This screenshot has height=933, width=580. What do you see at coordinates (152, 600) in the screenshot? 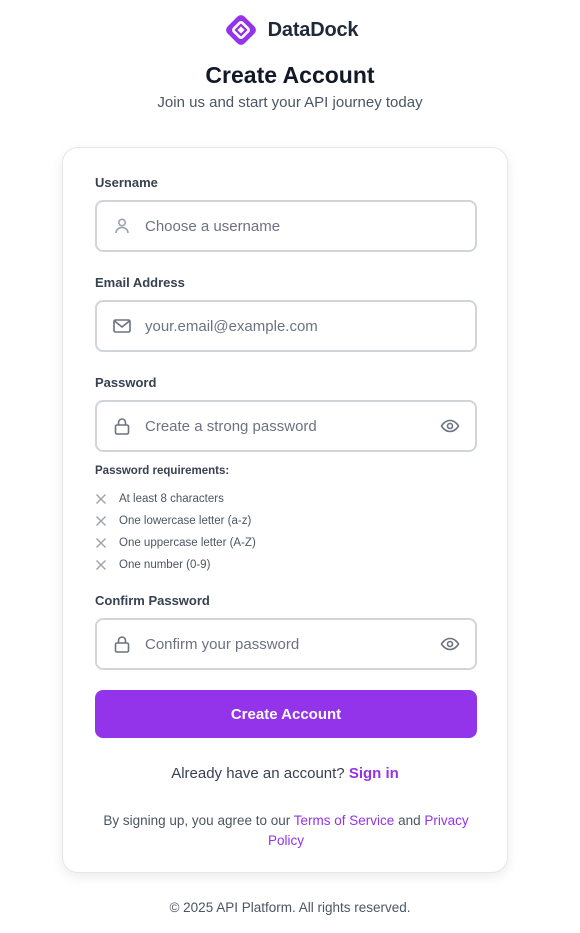
I see `confirm-password-label: Confirm Password` at bounding box center [152, 600].